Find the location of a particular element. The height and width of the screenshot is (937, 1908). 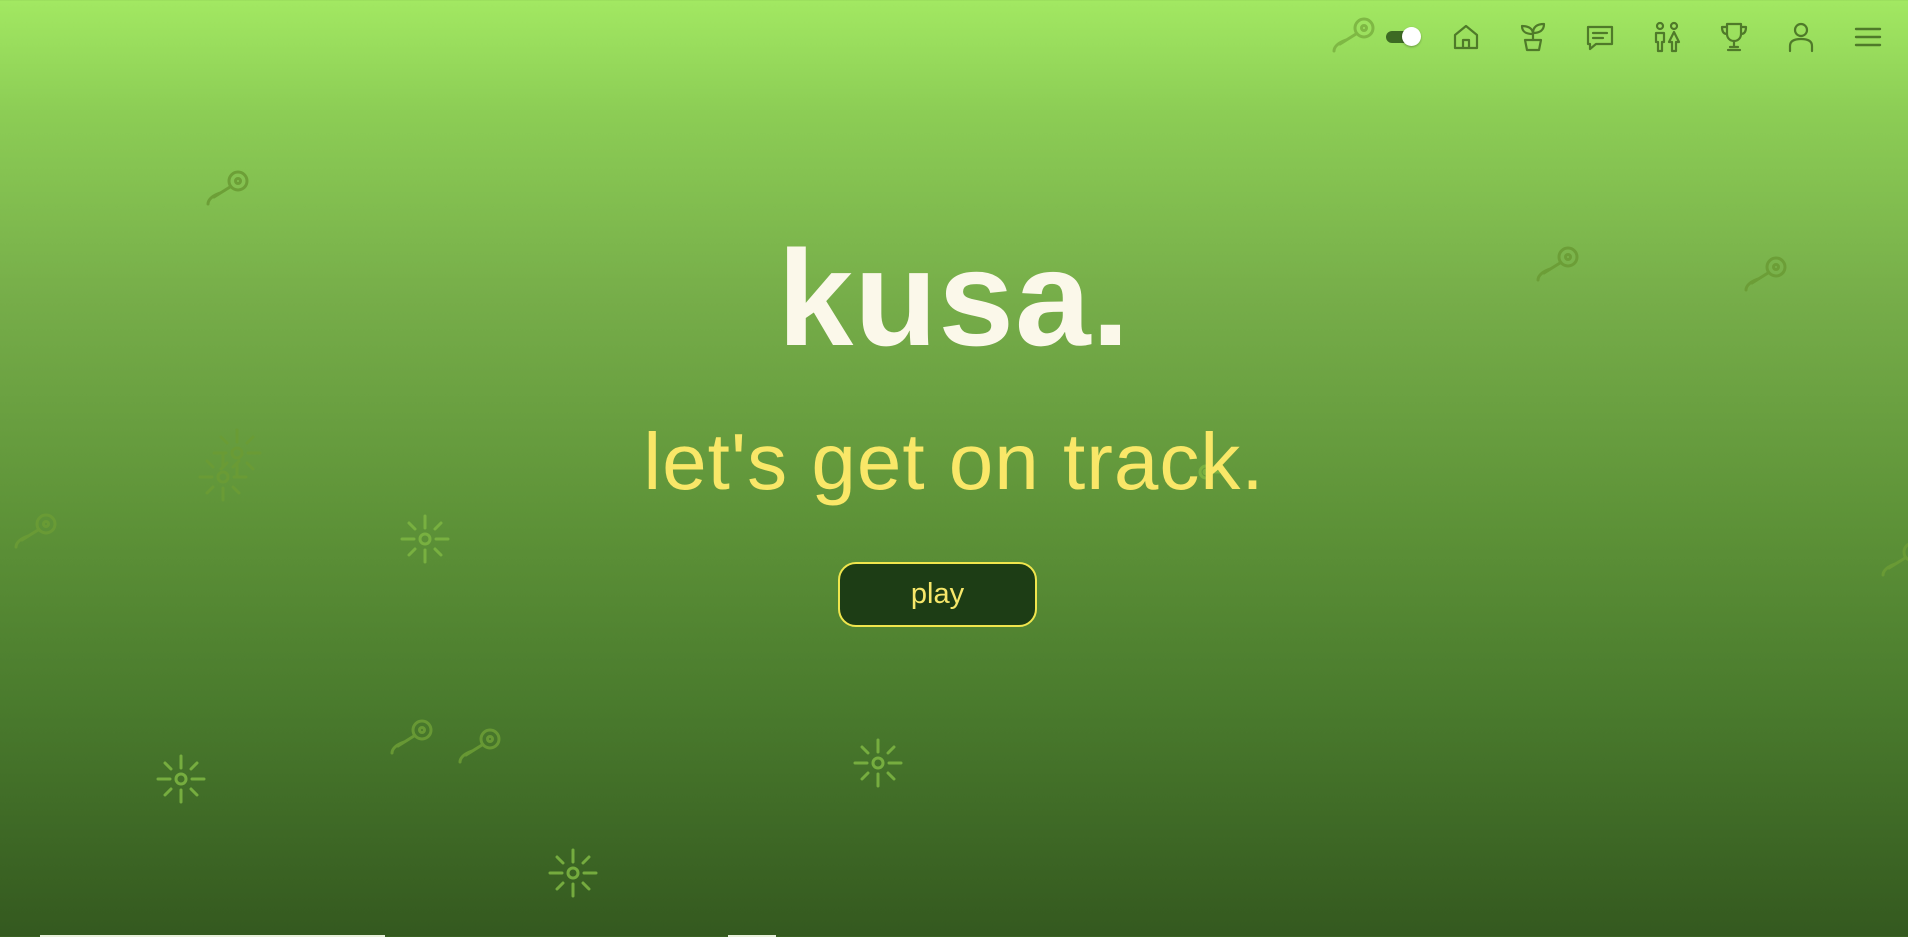

user-icon is located at coordinates (1801, 37).